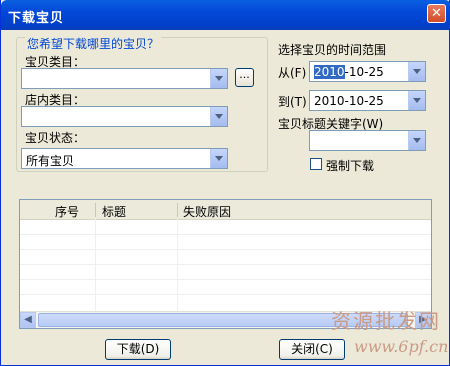 Image resolution: width=450 pixels, height=366 pixels. I want to click on column-header-failure-reason: 失败原因, so click(207, 211).